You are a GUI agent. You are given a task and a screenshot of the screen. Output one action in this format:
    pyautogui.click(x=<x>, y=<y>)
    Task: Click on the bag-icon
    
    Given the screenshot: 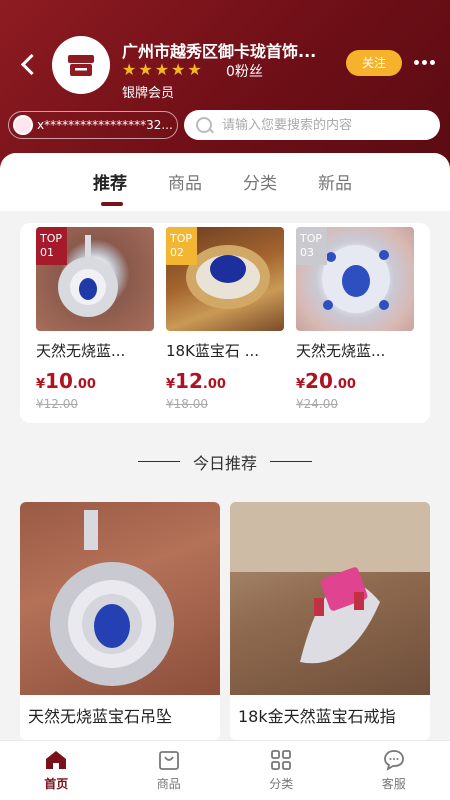 What is the action you would take?
    pyautogui.click(x=168, y=760)
    